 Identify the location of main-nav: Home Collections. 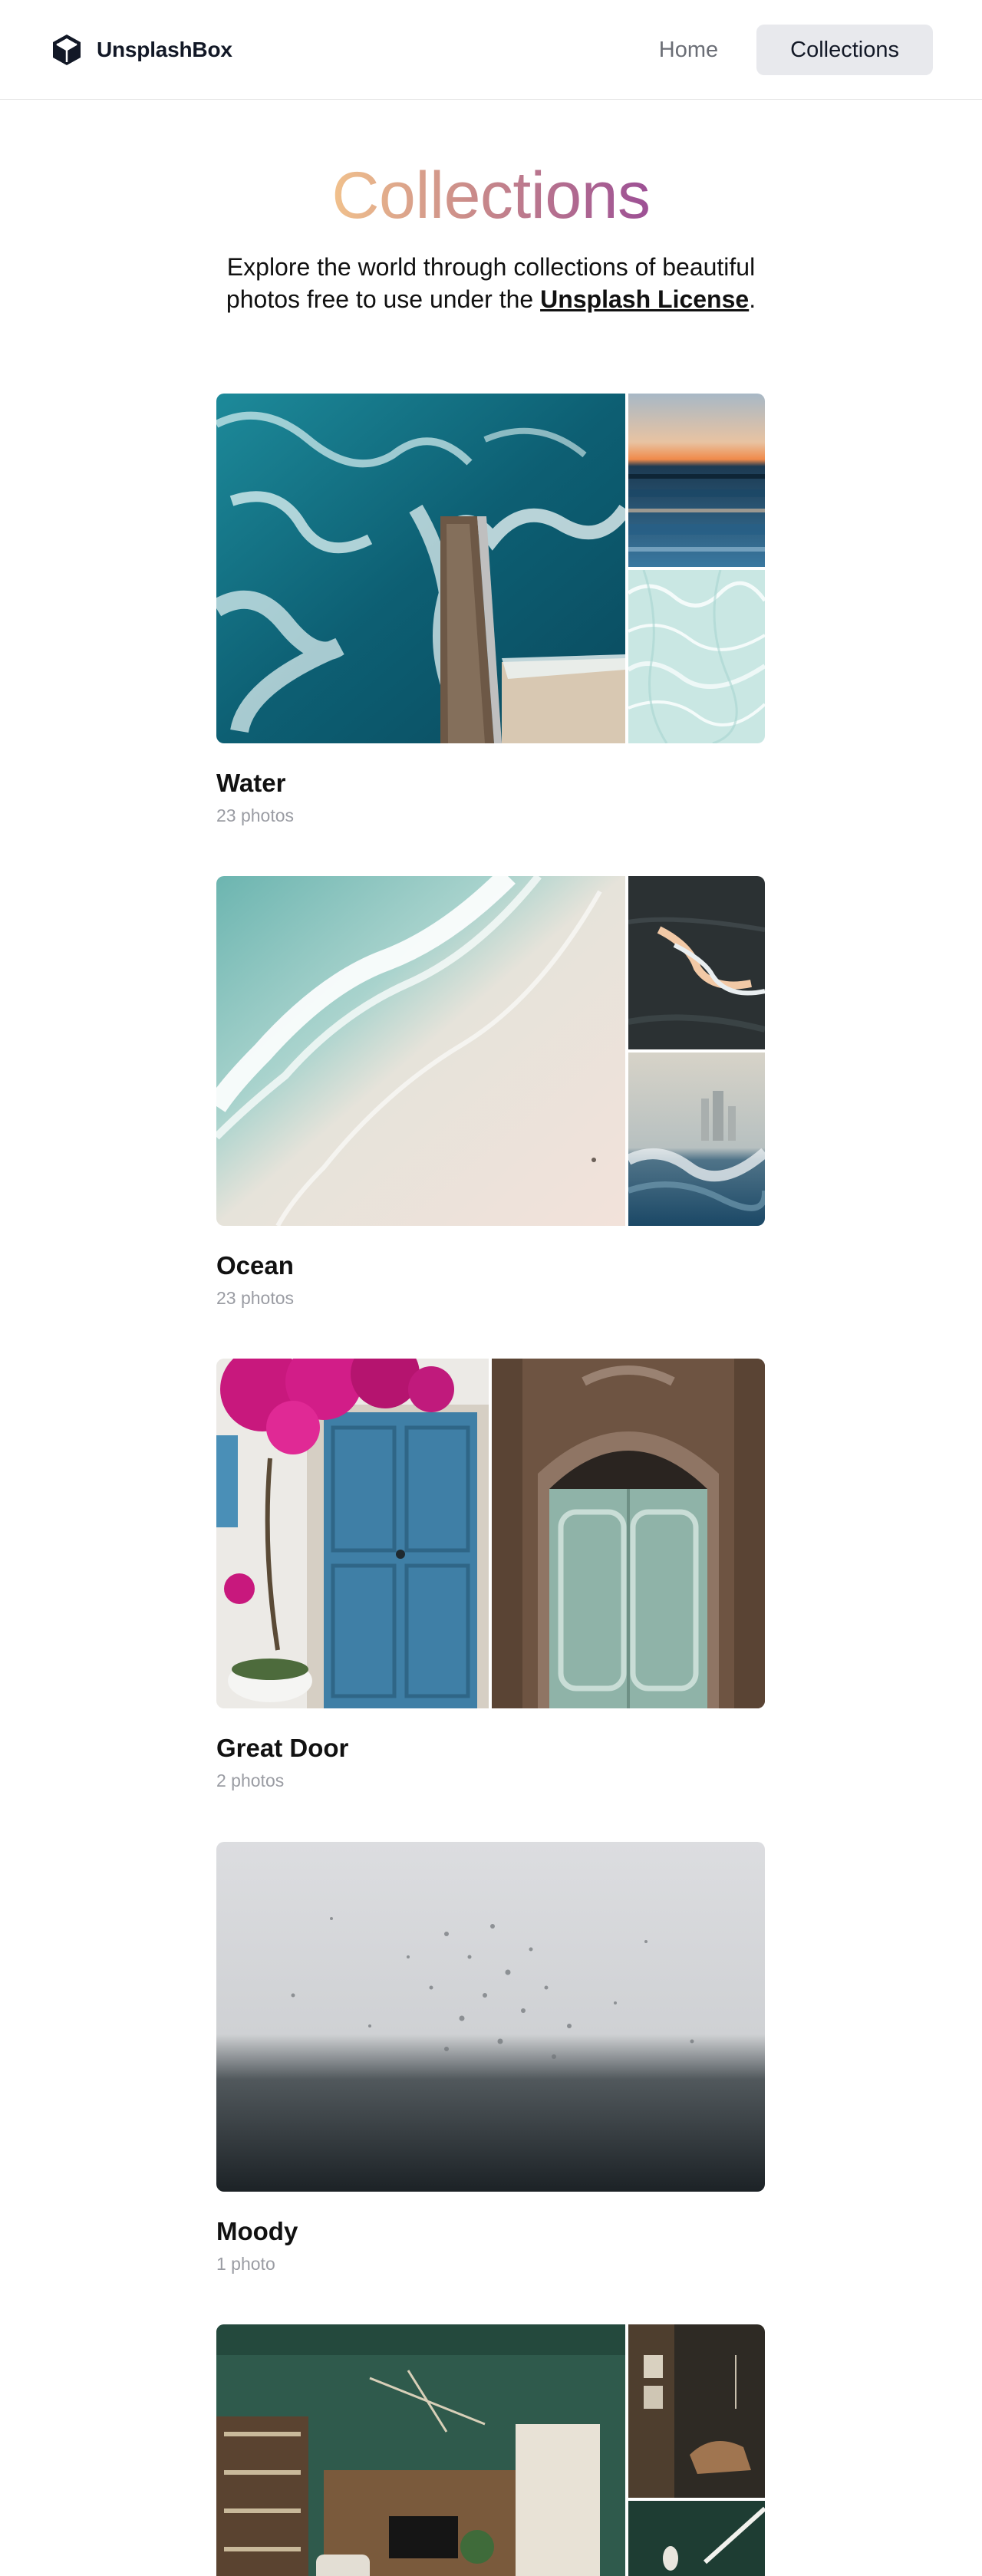
(777, 50).